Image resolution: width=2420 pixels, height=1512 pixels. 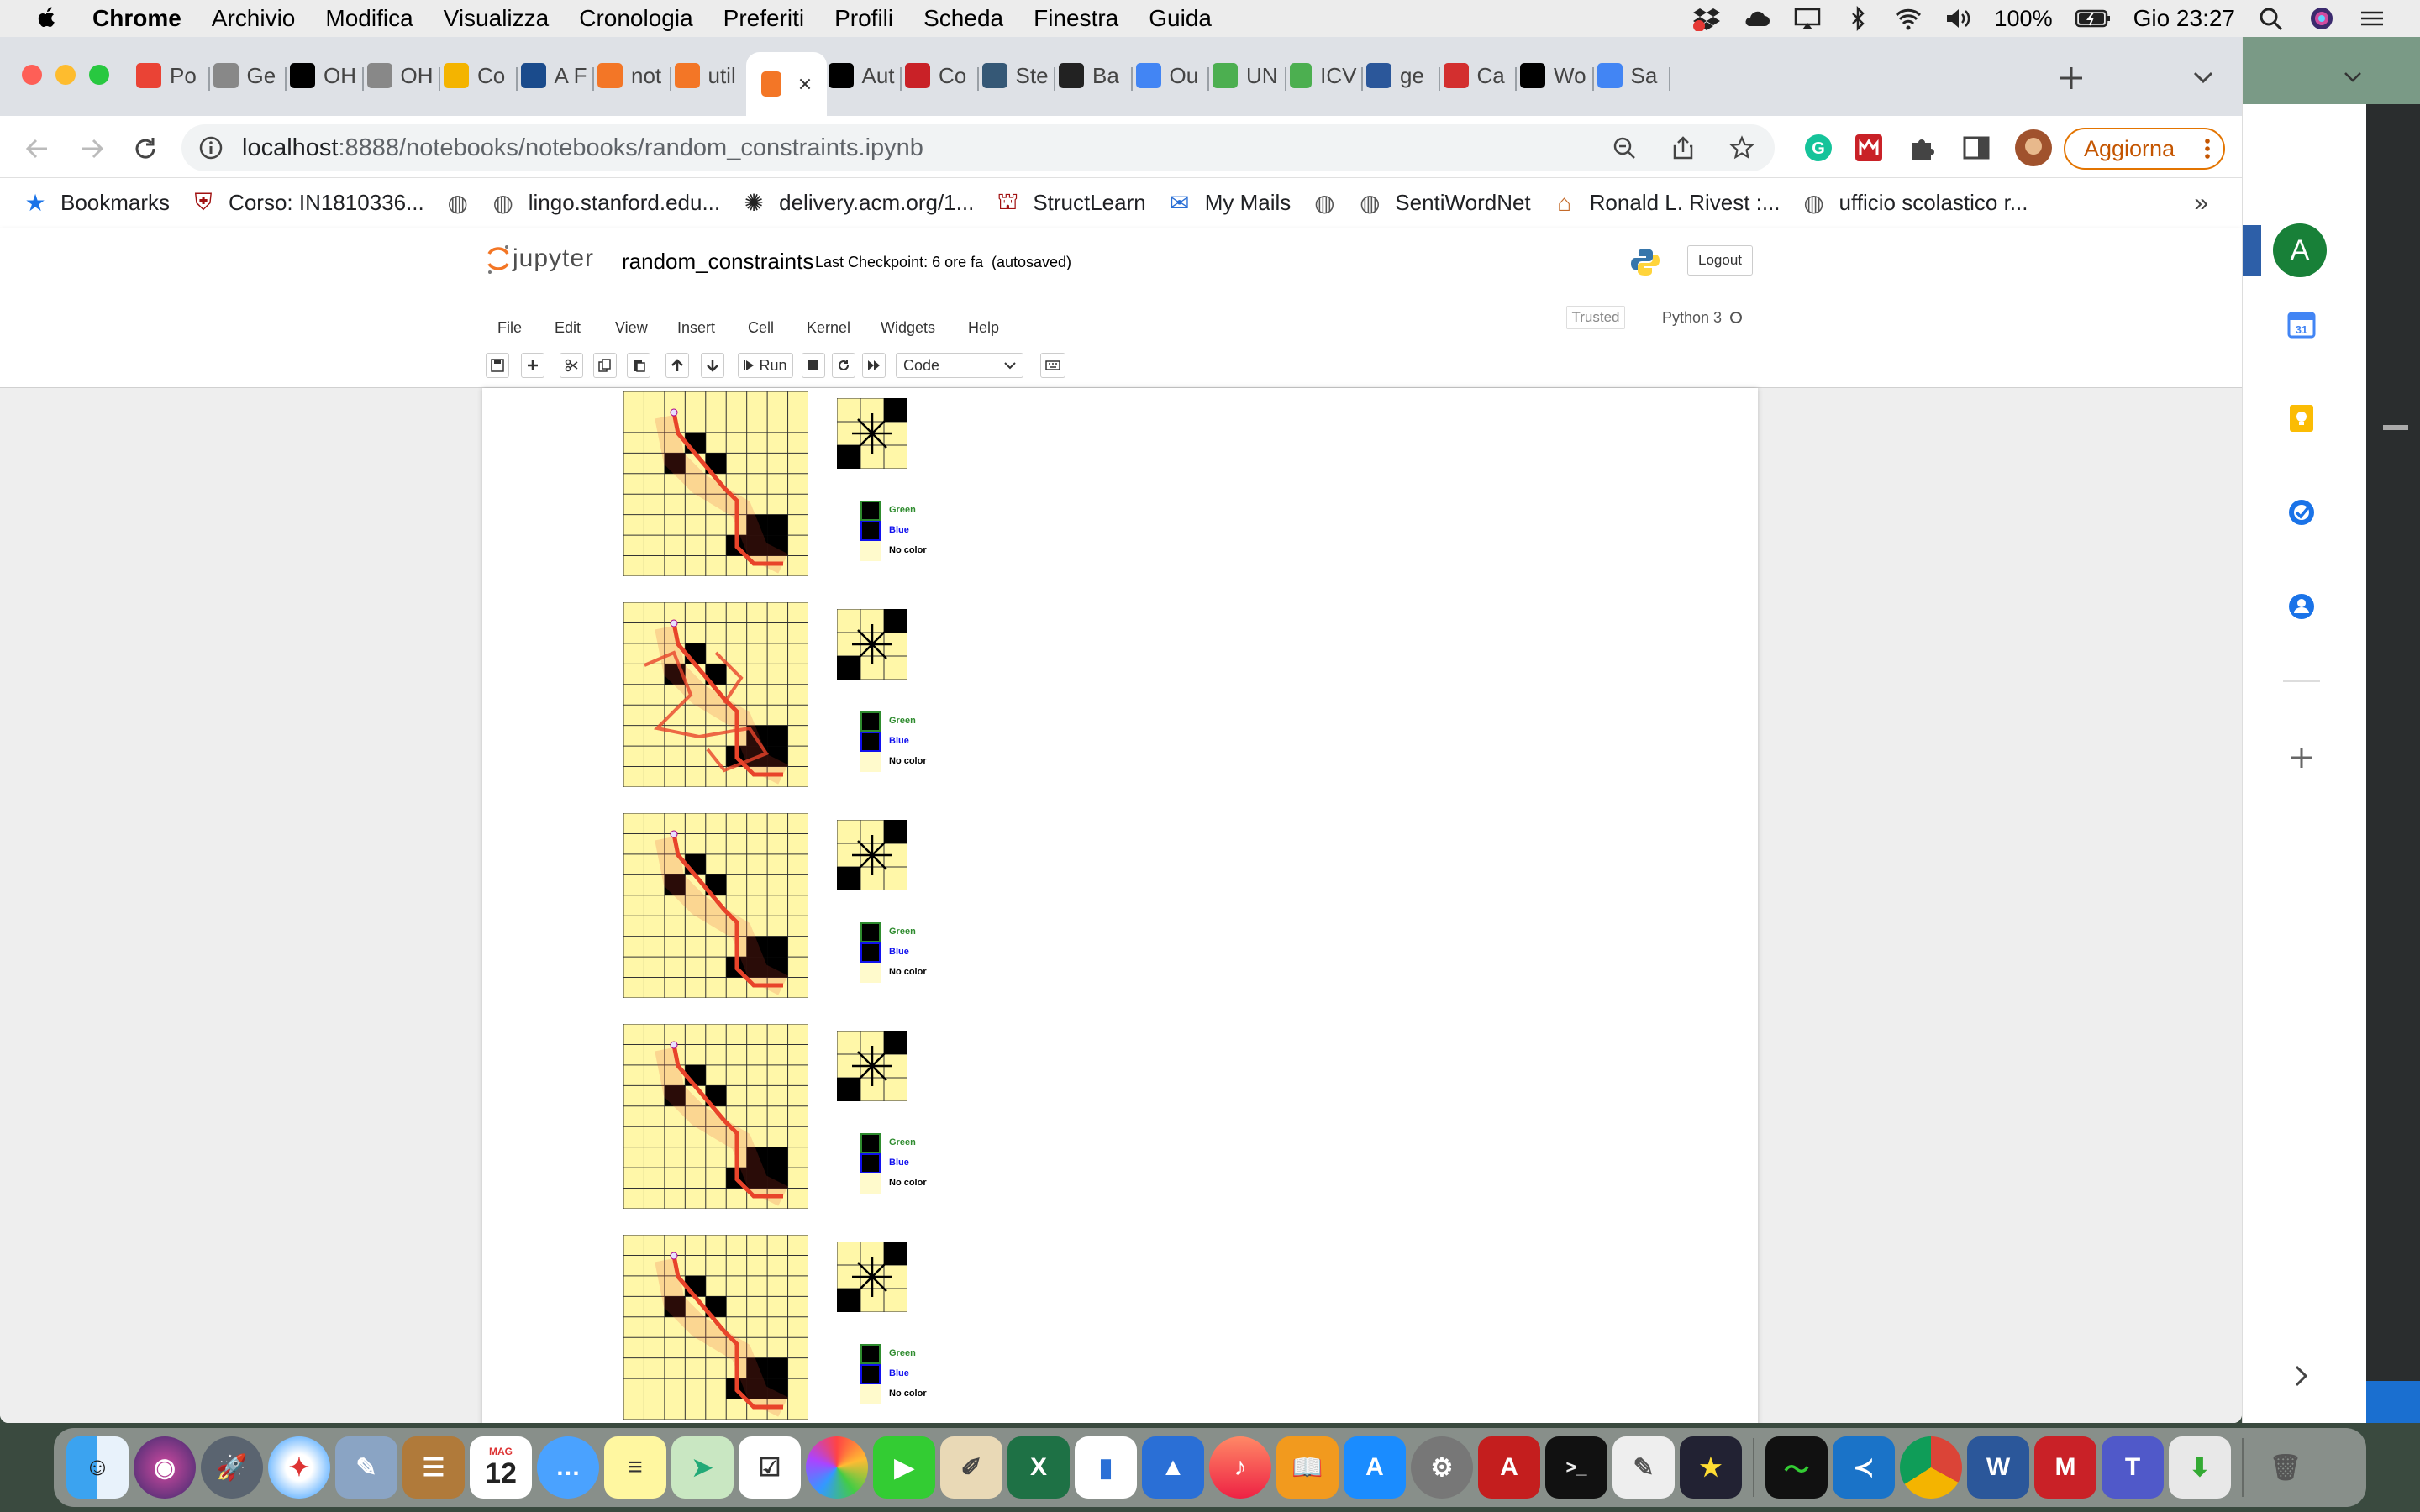 I want to click on bluetooth-icon, so click(x=1858, y=18).